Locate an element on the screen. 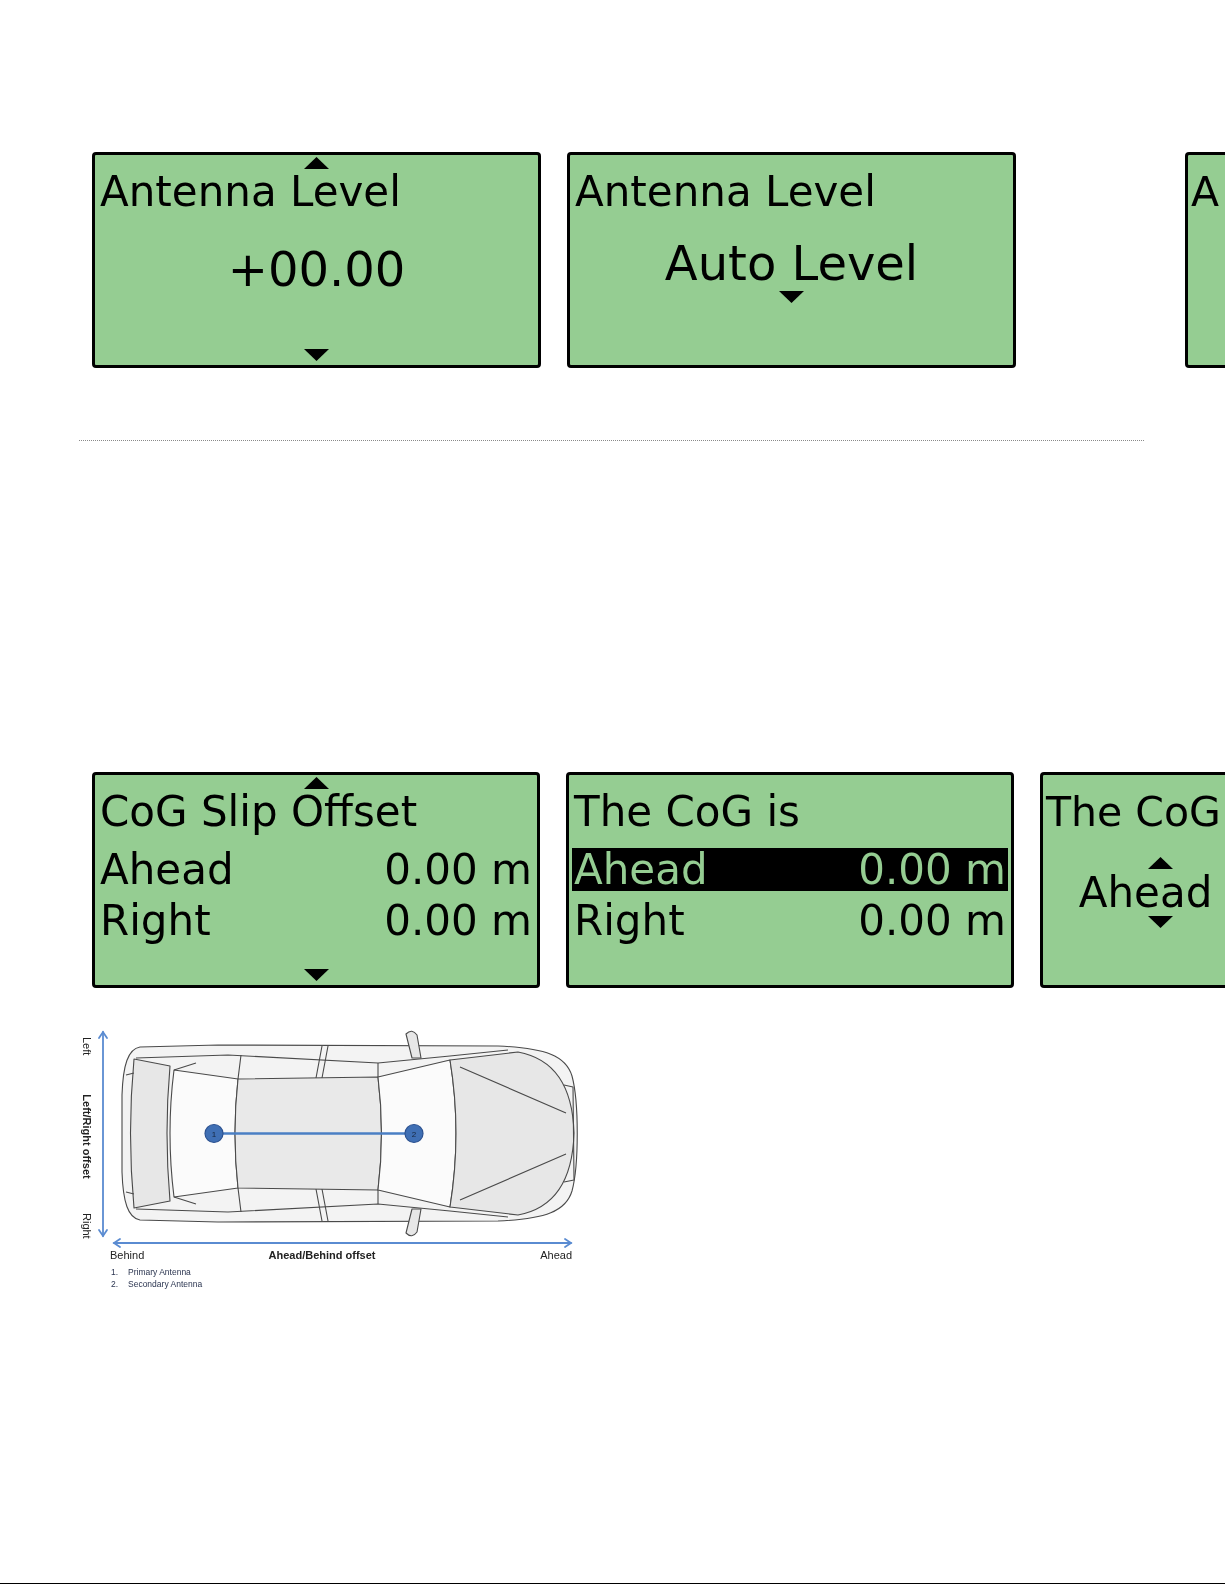 Image resolution: width=1225 pixels, height=1585 pixels. legend-label: Primary Antenna is located at coordinates (159, 1272).